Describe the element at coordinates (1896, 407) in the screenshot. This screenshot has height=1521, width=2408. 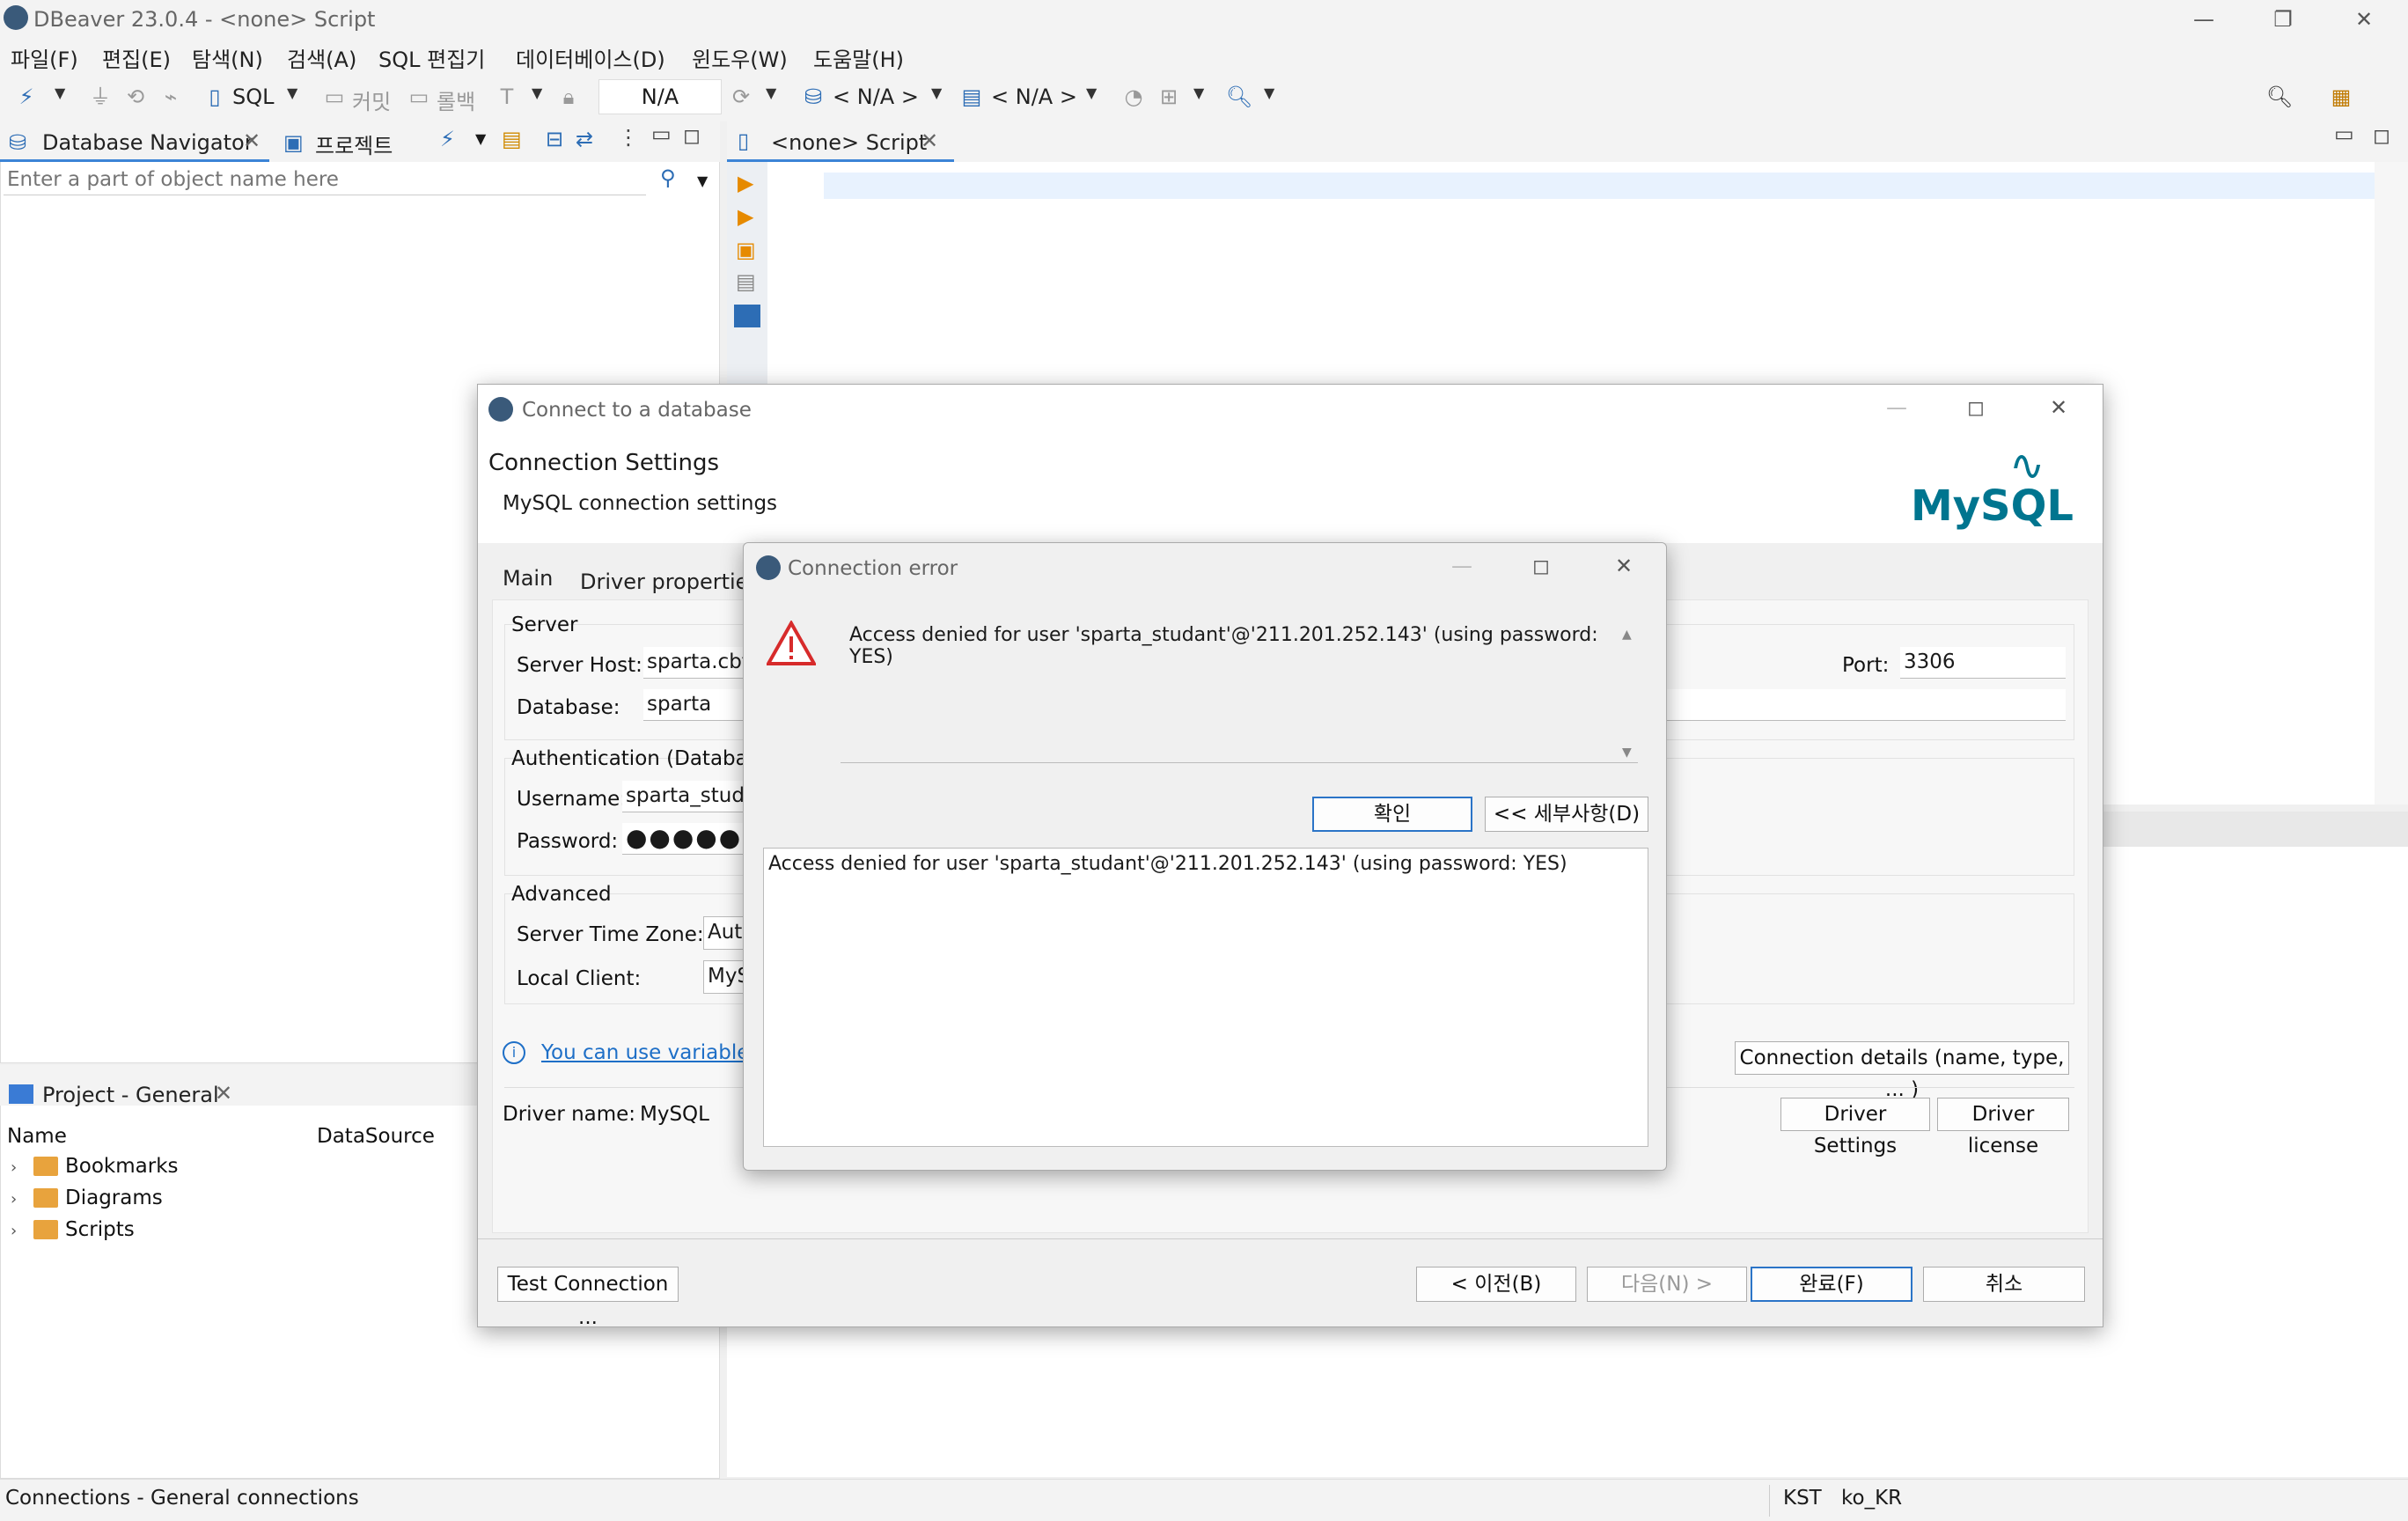
I see `dialog-minimize-icon: —` at that location.